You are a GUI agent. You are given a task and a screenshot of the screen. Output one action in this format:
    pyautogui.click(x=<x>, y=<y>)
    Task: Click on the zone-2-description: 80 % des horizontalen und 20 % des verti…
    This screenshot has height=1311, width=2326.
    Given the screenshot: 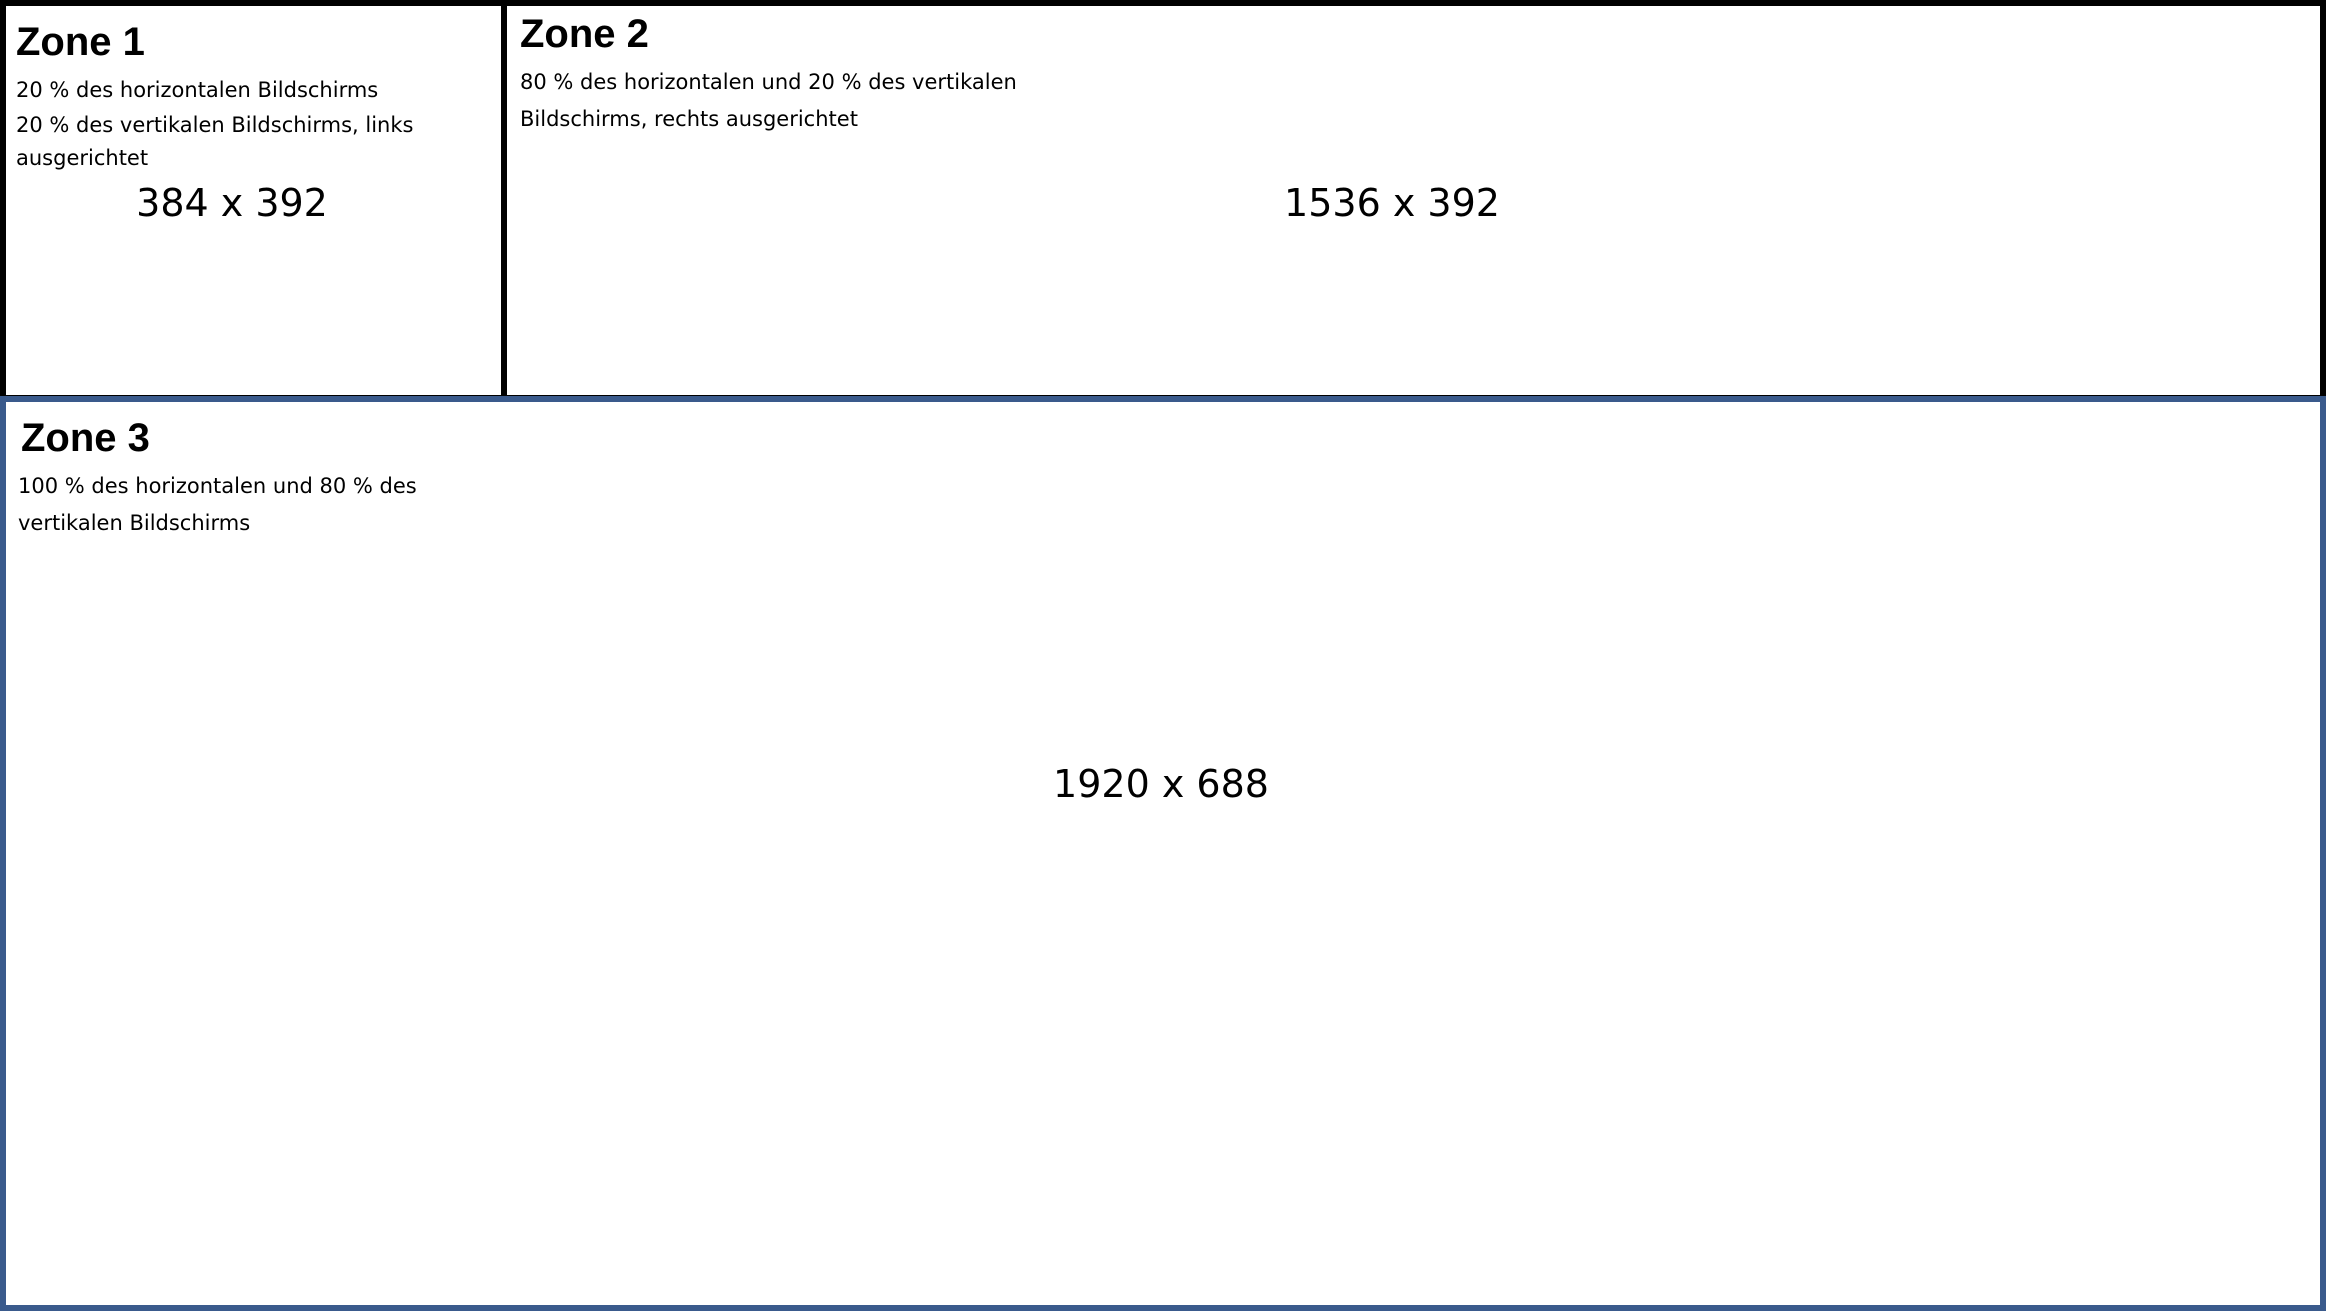 What is the action you would take?
    pyautogui.click(x=768, y=100)
    